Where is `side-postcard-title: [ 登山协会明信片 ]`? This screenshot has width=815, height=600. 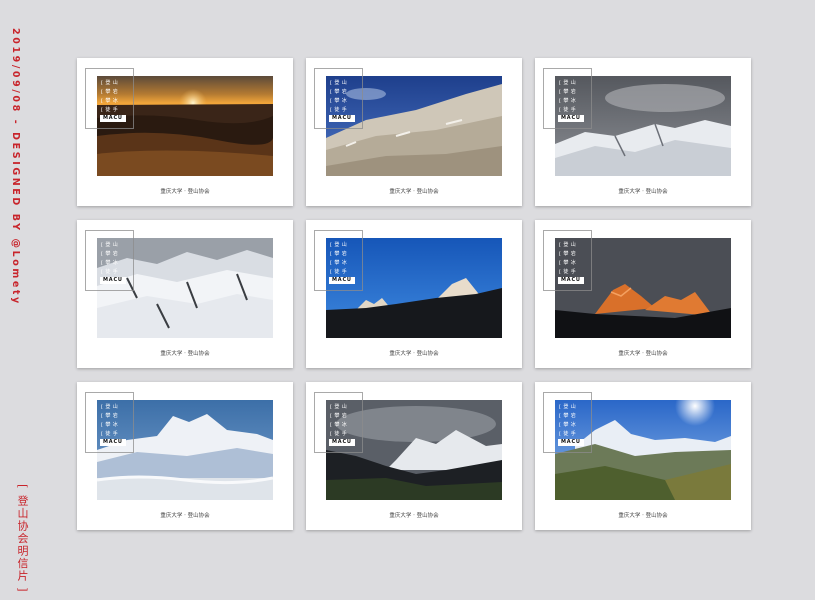 side-postcard-title: [ 登山协会明信片 ] is located at coordinates (22, 539).